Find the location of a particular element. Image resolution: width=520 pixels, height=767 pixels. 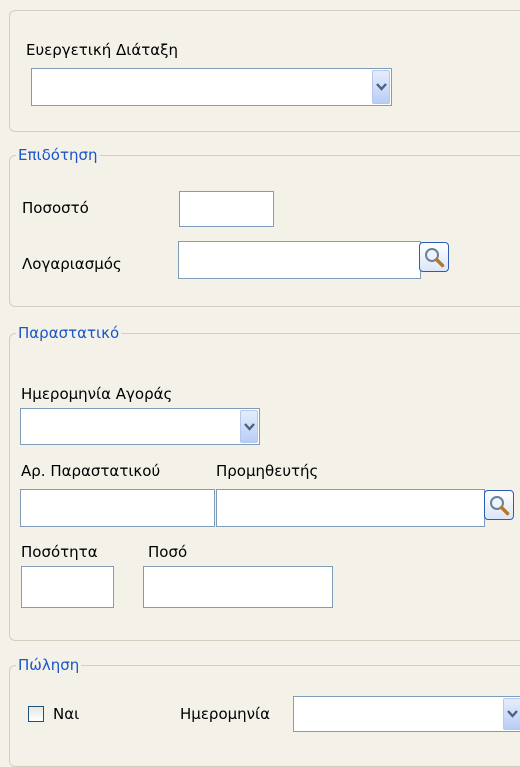

beneficial-provision-label: Ευεργετική Διάταξη is located at coordinates (102, 50).